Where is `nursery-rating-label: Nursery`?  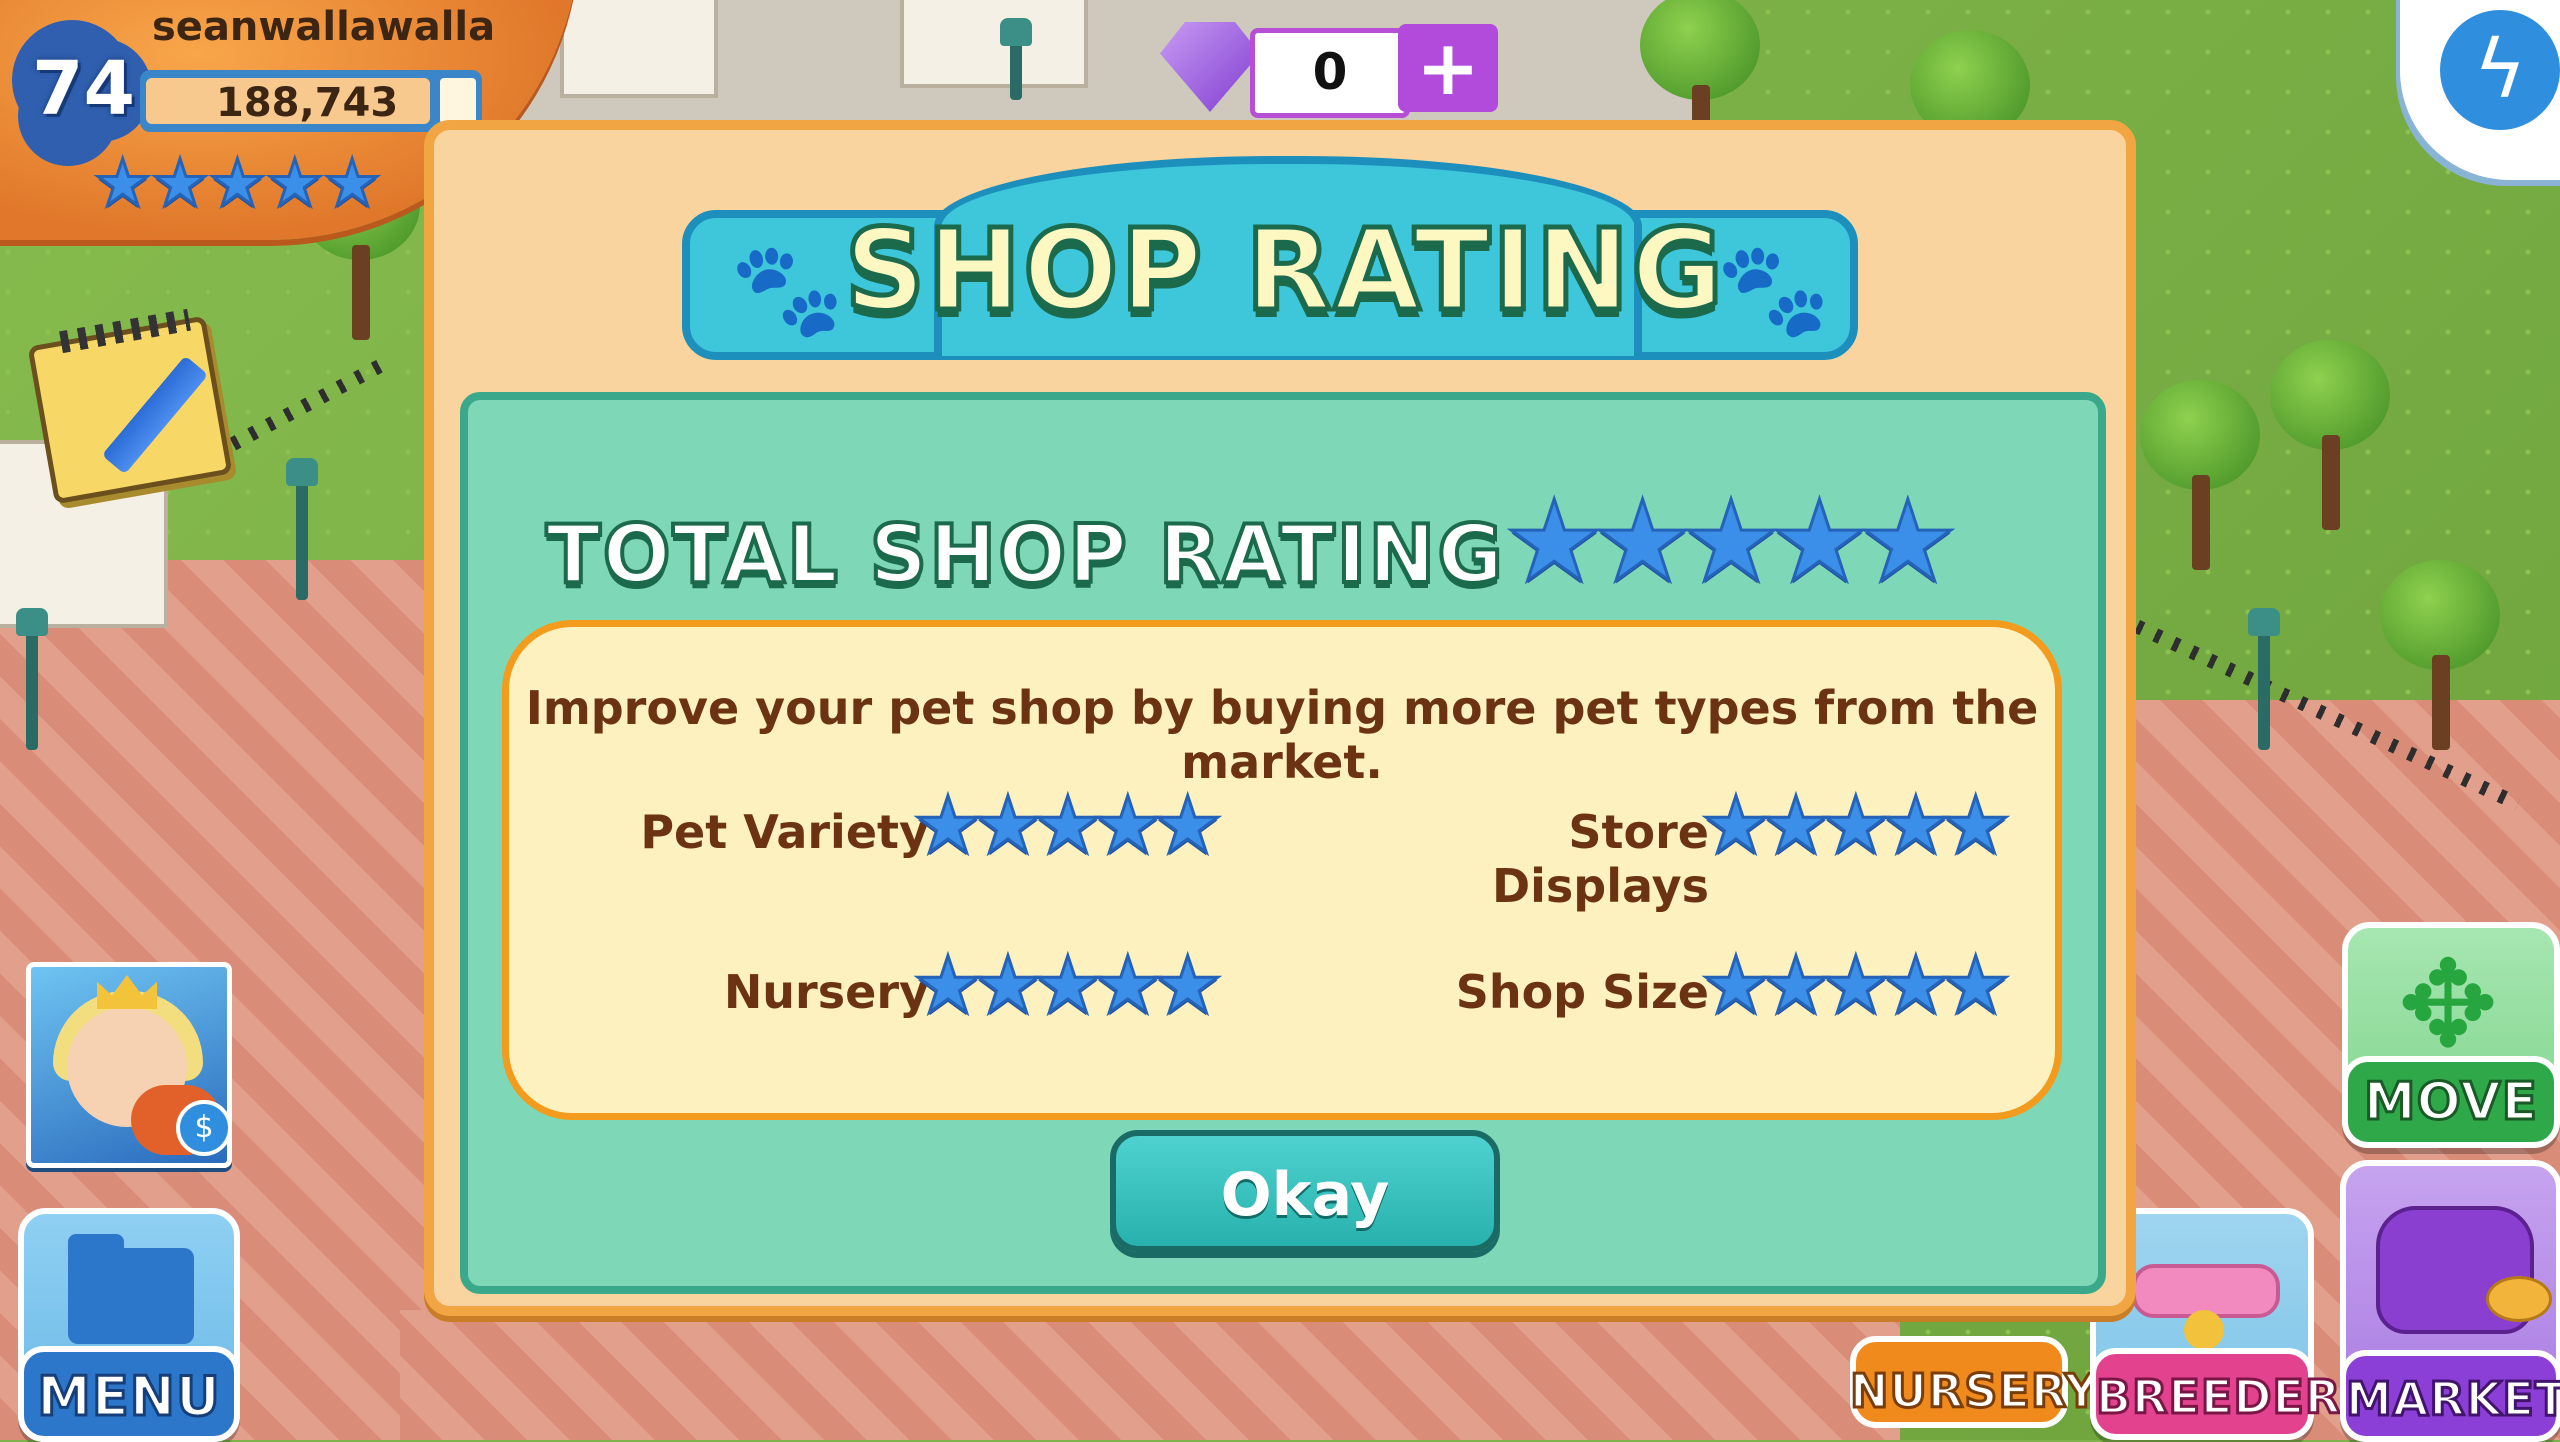 nursery-rating-label: Nursery is located at coordinates (826, 992).